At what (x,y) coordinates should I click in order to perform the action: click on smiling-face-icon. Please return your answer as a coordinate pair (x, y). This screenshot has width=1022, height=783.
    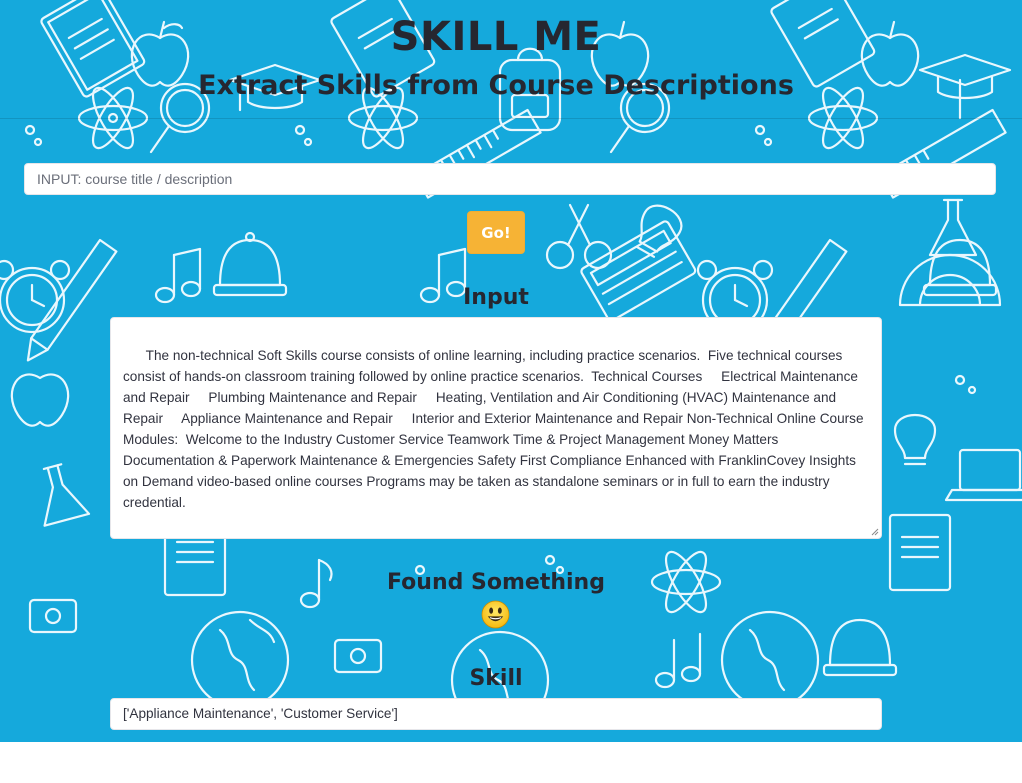
    Looking at the image, I should click on (495, 614).